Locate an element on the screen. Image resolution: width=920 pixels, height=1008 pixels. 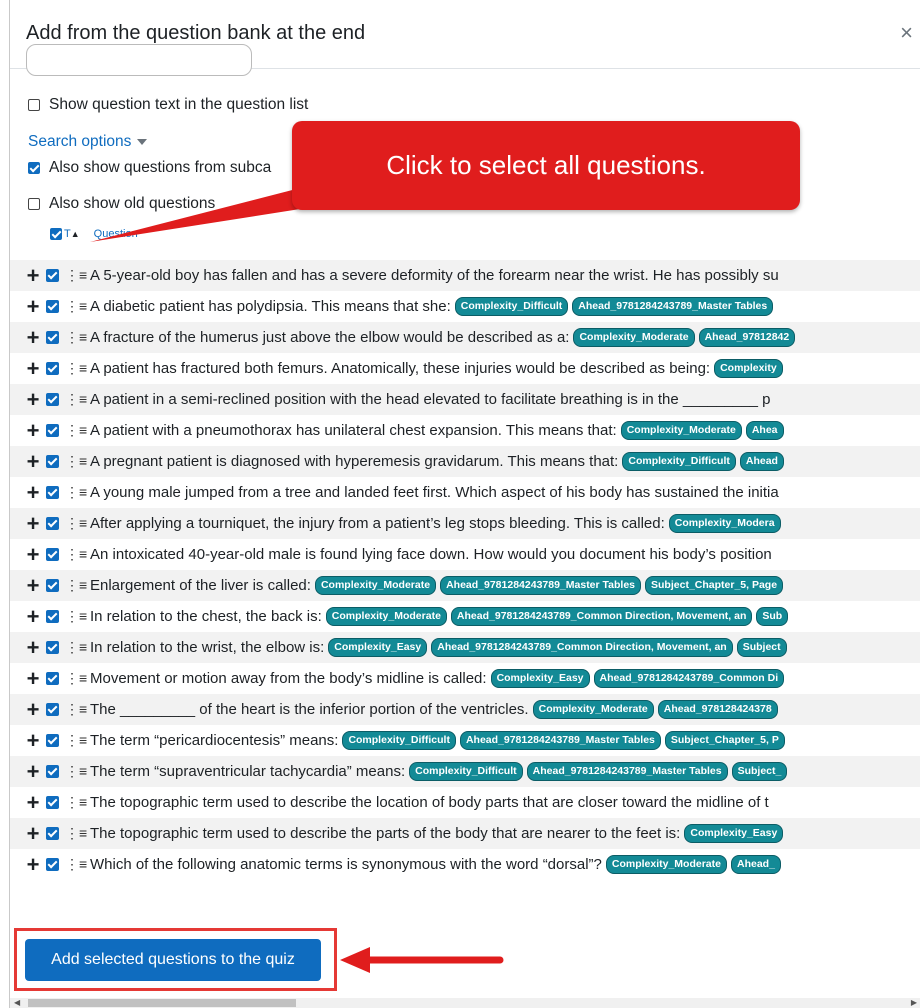
search-options-toggle: Search options is located at coordinates (88, 142).